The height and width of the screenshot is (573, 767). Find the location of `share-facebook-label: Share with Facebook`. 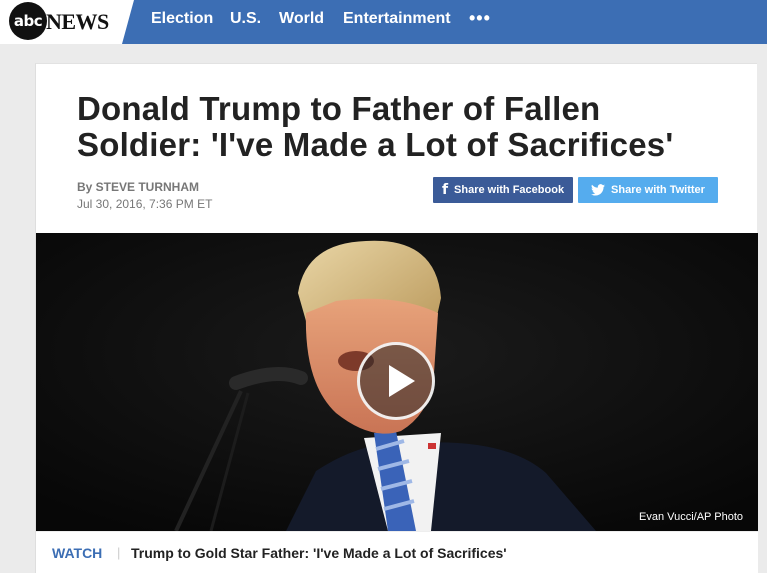

share-facebook-label: Share with Facebook is located at coordinates (509, 190).